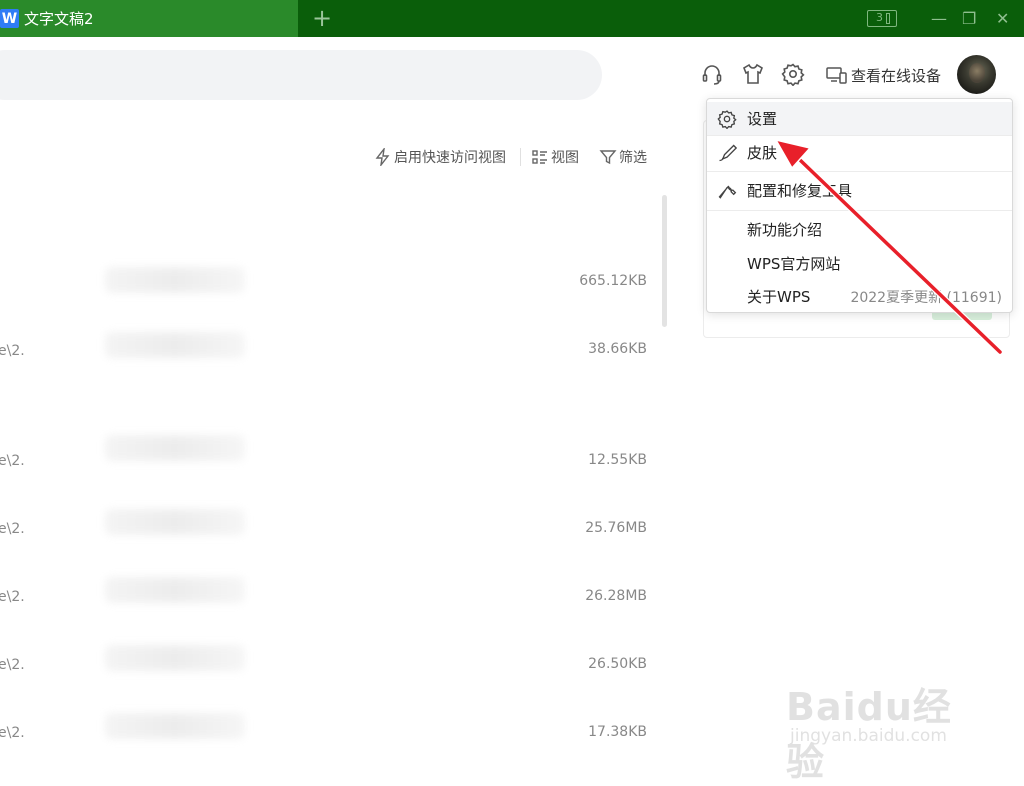 The image size is (1024, 786). What do you see at coordinates (539, 157) in the screenshot?
I see `list-view-icon` at bounding box center [539, 157].